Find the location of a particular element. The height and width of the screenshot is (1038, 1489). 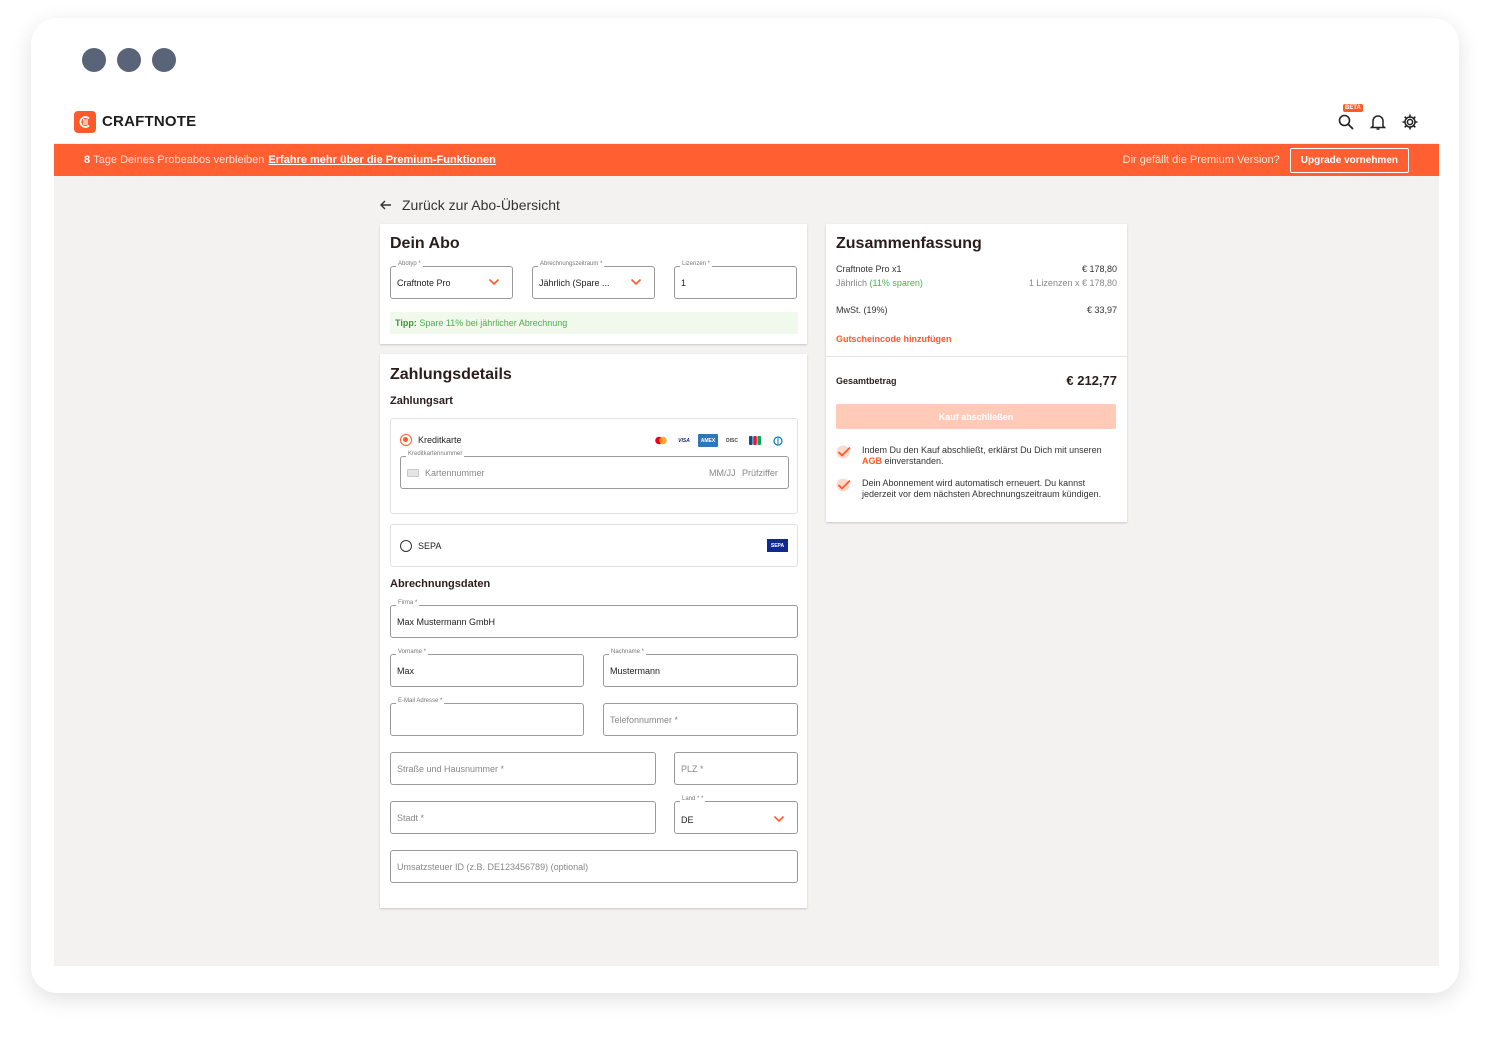

country-select: Land * * DE is located at coordinates (736, 815).